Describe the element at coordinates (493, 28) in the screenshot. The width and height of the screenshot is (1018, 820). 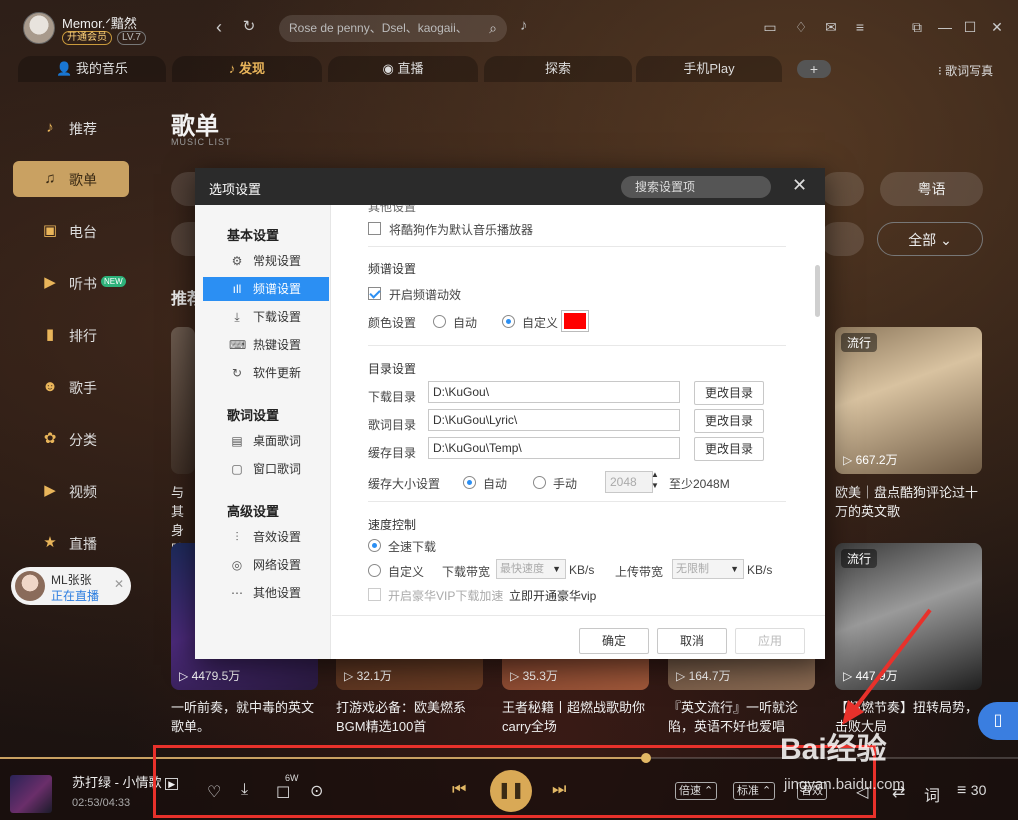
I see `search-icon: ⌕` at that location.